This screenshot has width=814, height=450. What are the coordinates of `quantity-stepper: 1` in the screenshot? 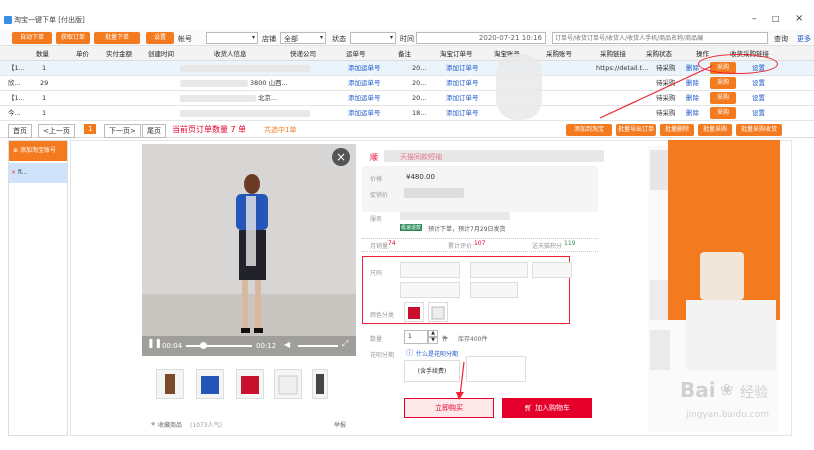 It's located at (416, 337).